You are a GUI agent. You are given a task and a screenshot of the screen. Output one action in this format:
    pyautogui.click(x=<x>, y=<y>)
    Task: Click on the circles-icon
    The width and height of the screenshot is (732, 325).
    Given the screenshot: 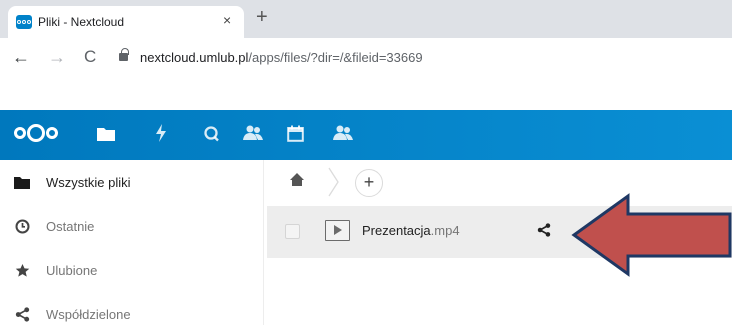 What is the action you would take?
    pyautogui.click(x=343, y=133)
    